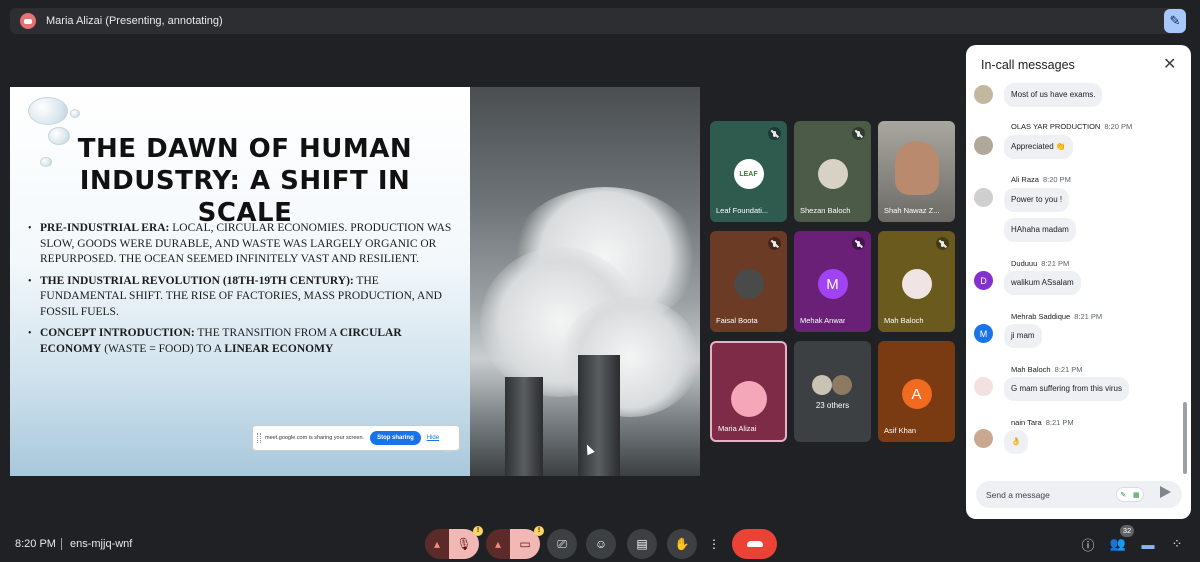 The width and height of the screenshot is (1200, 562). Describe the element at coordinates (1040, 230) in the screenshot. I see `message-bubble: HAhaha madam` at that location.